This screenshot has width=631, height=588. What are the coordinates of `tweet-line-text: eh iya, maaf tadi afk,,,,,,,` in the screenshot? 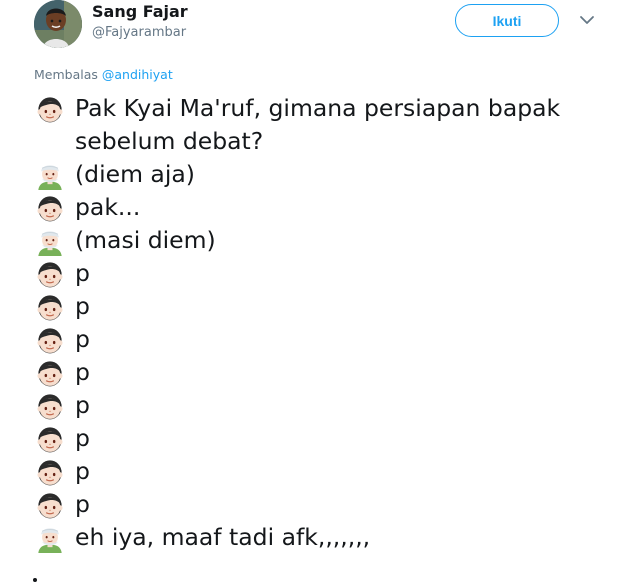 It's located at (223, 537).